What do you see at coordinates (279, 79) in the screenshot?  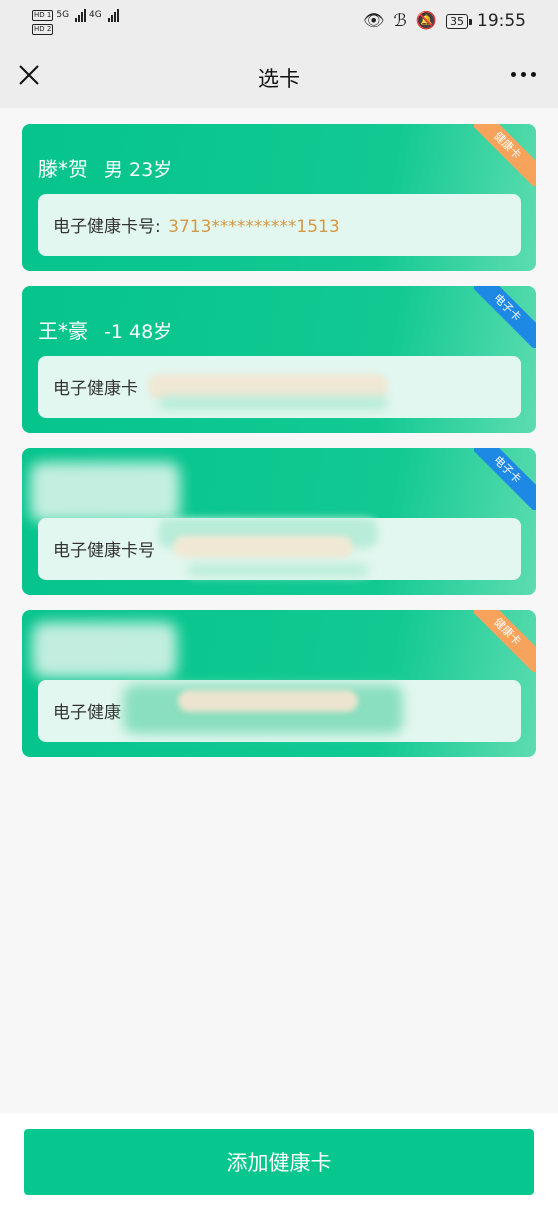 I see `page-title: 选卡` at bounding box center [279, 79].